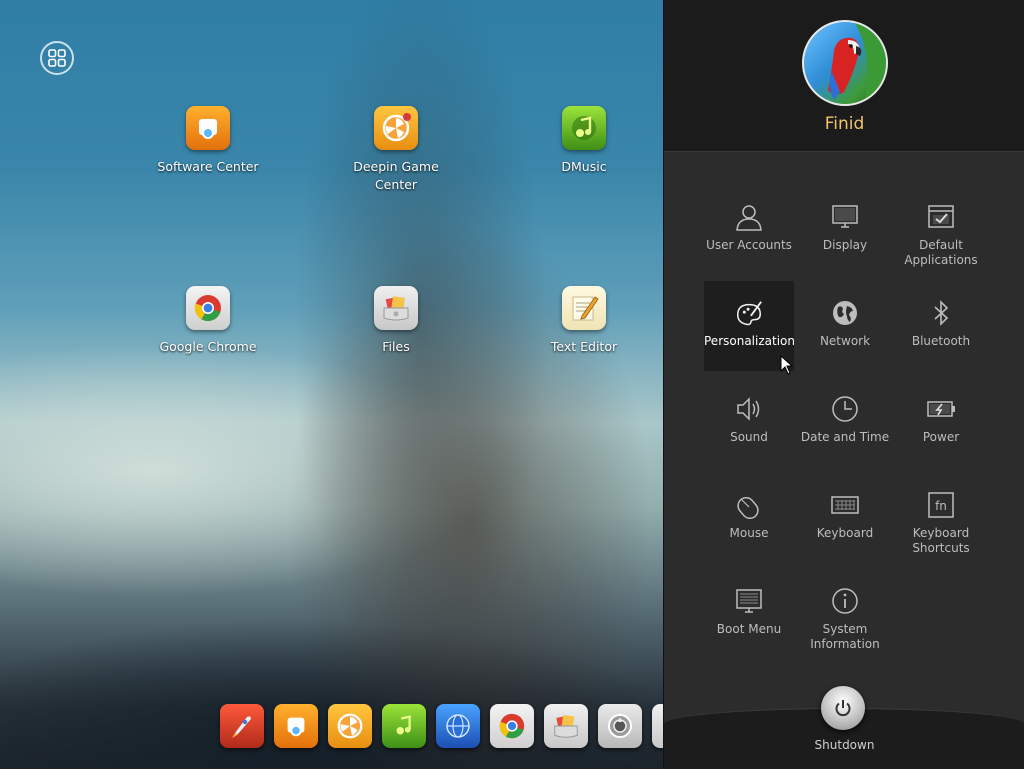 The width and height of the screenshot is (1024, 769). I want to click on dock-chrome, so click(512, 726).